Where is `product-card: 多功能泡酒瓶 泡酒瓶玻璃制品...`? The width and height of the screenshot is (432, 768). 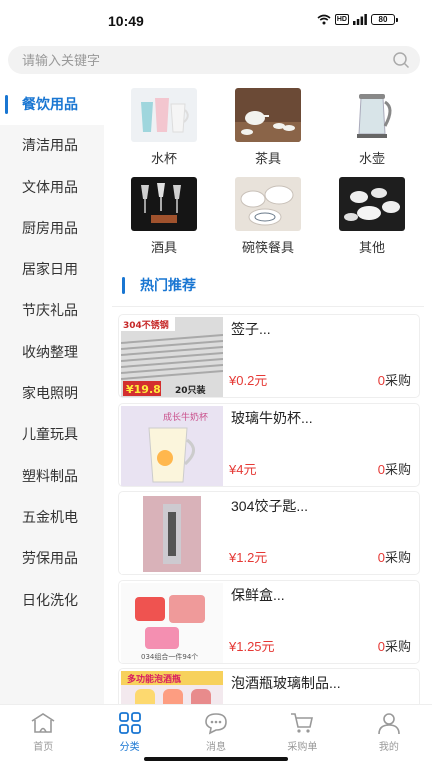 product-card: 多功能泡酒瓶 泡酒瓶玻璃制品... is located at coordinates (269, 686).